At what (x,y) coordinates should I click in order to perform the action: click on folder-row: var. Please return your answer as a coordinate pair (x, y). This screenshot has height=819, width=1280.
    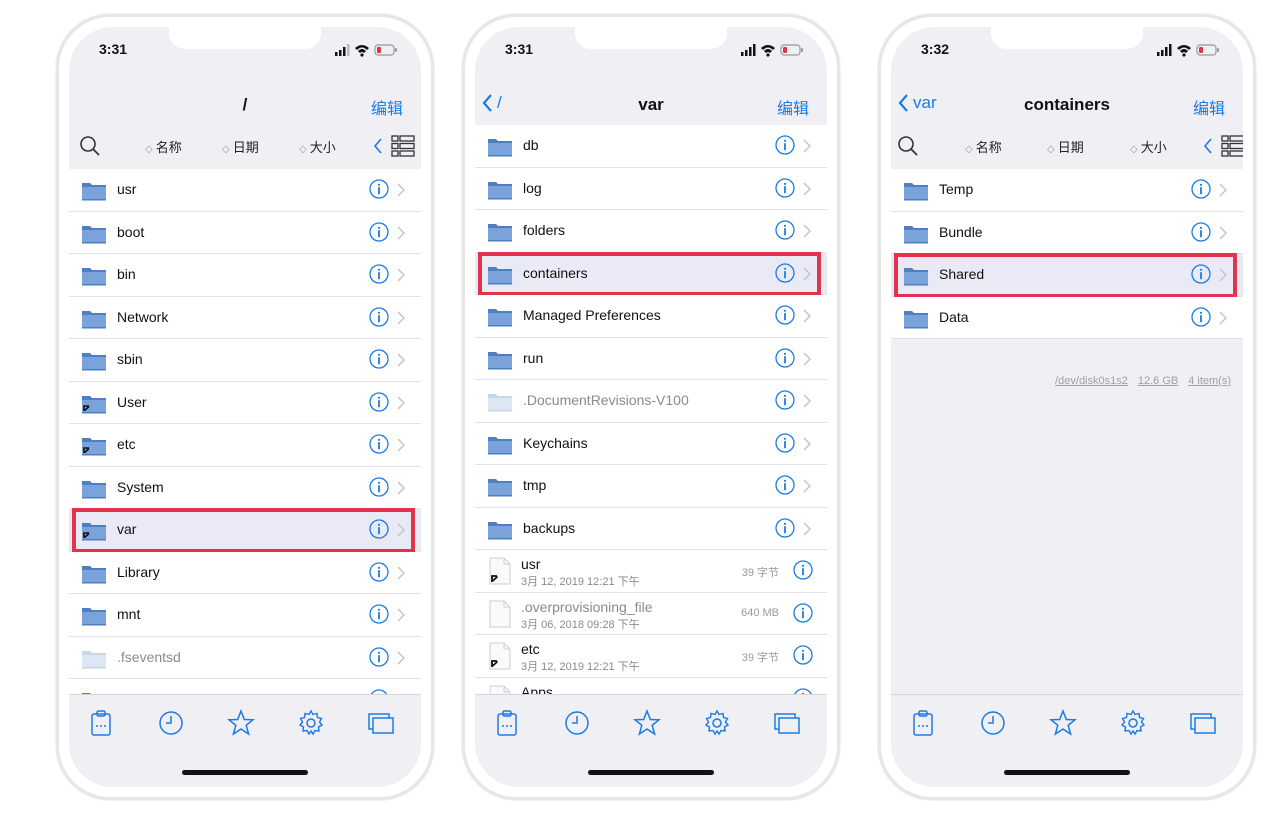
    Looking at the image, I should click on (245, 530).